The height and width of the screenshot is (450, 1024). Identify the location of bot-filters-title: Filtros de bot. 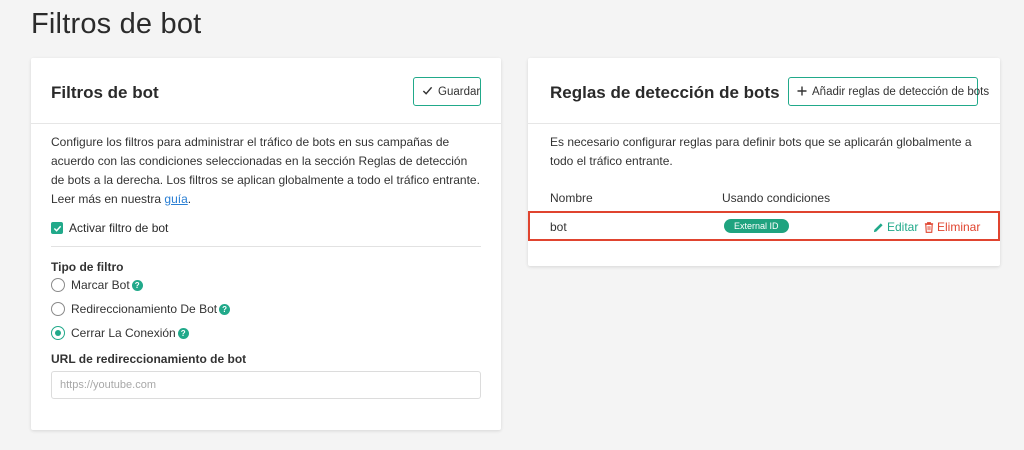
(105, 92).